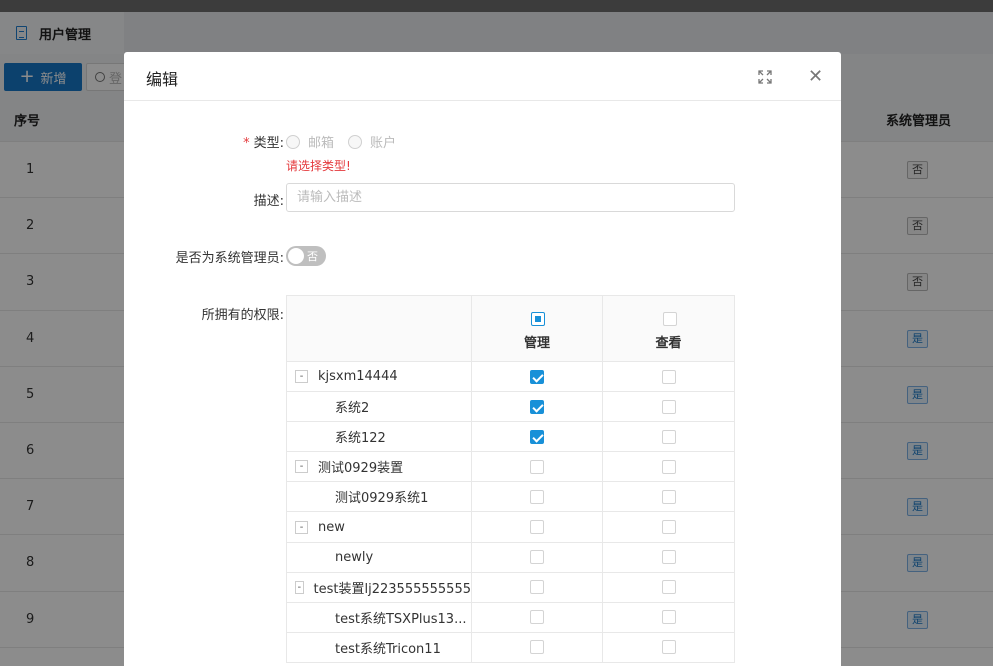  What do you see at coordinates (293, 141) in the screenshot?
I see `radio-email` at bounding box center [293, 141].